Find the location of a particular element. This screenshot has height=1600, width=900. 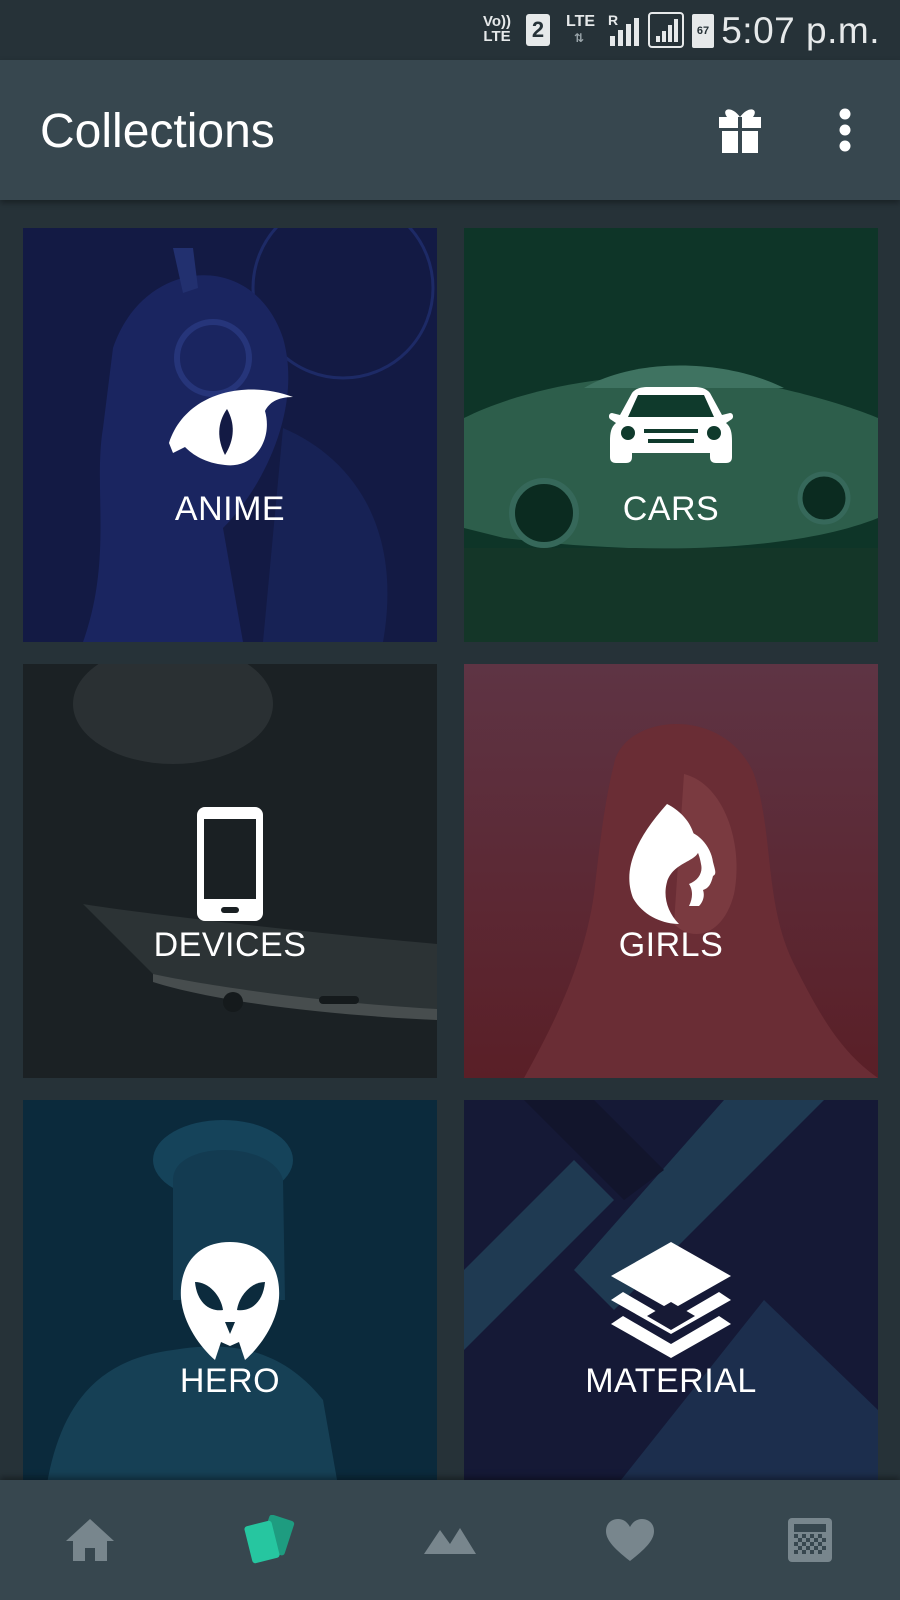

sim-slot-icon: 2 is located at coordinates (538, 30).